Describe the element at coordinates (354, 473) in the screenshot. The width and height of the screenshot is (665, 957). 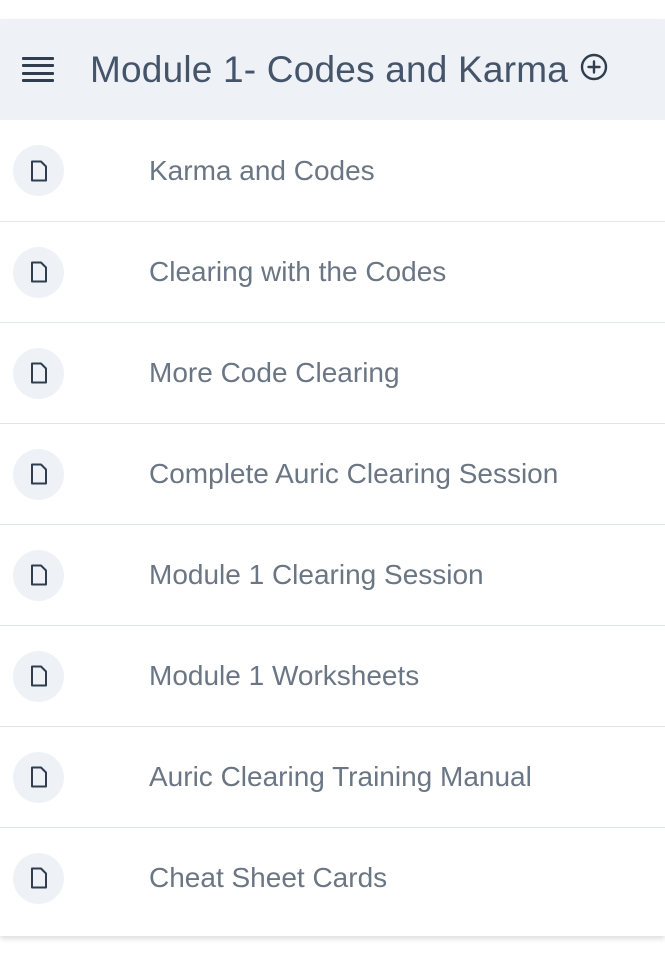
I see `lesson-label: Complete Auric Clearing Session` at that location.